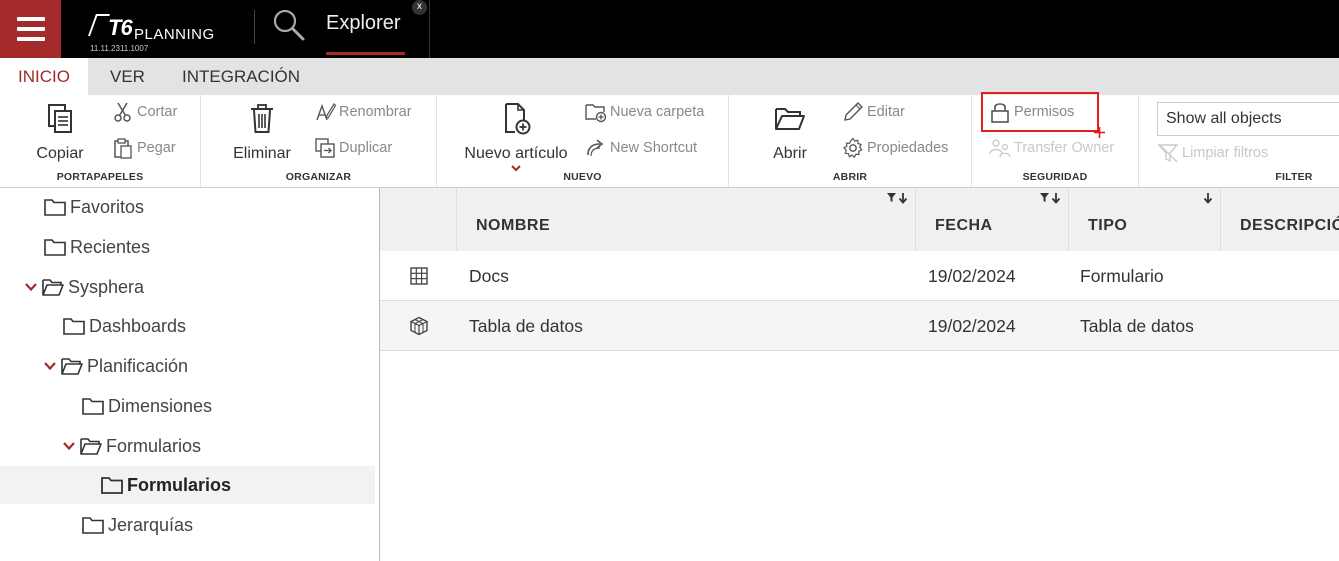 The height and width of the screenshot is (561, 1339). Describe the element at coordinates (419, 326) in the screenshot. I see `cube-icon` at that location.